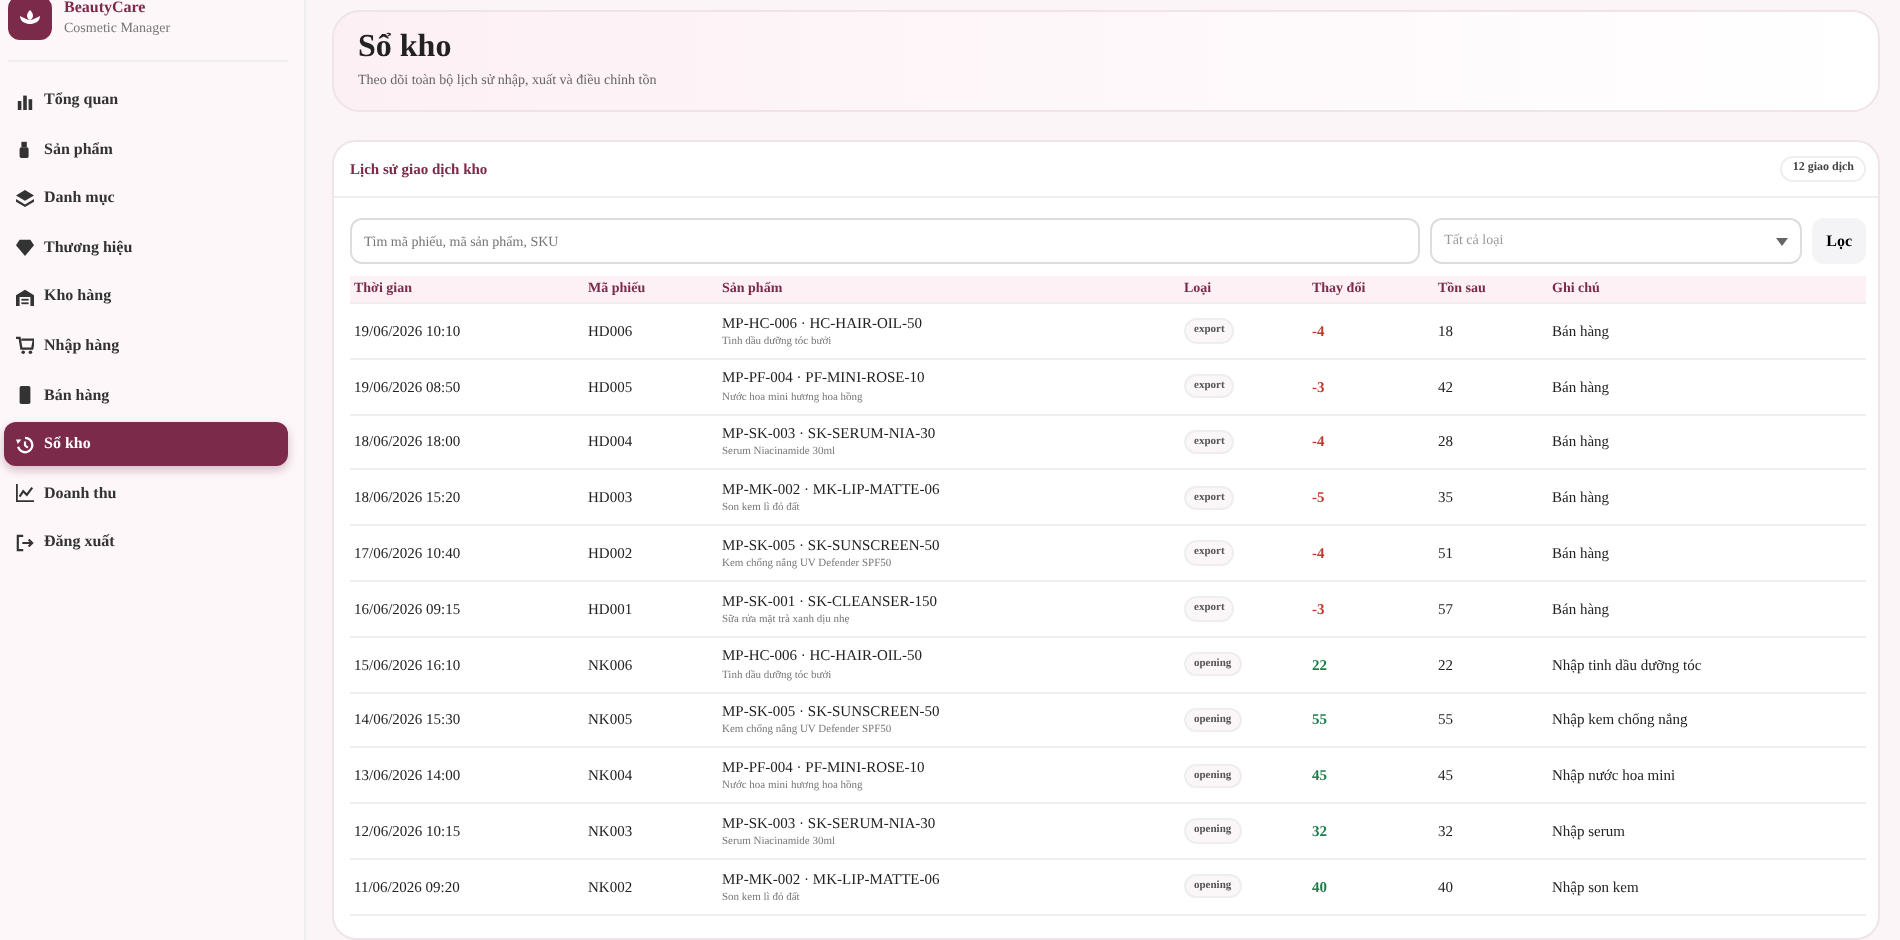 This screenshot has height=940, width=1900. I want to click on sidebar-item: Thương hiệu, so click(146, 247).